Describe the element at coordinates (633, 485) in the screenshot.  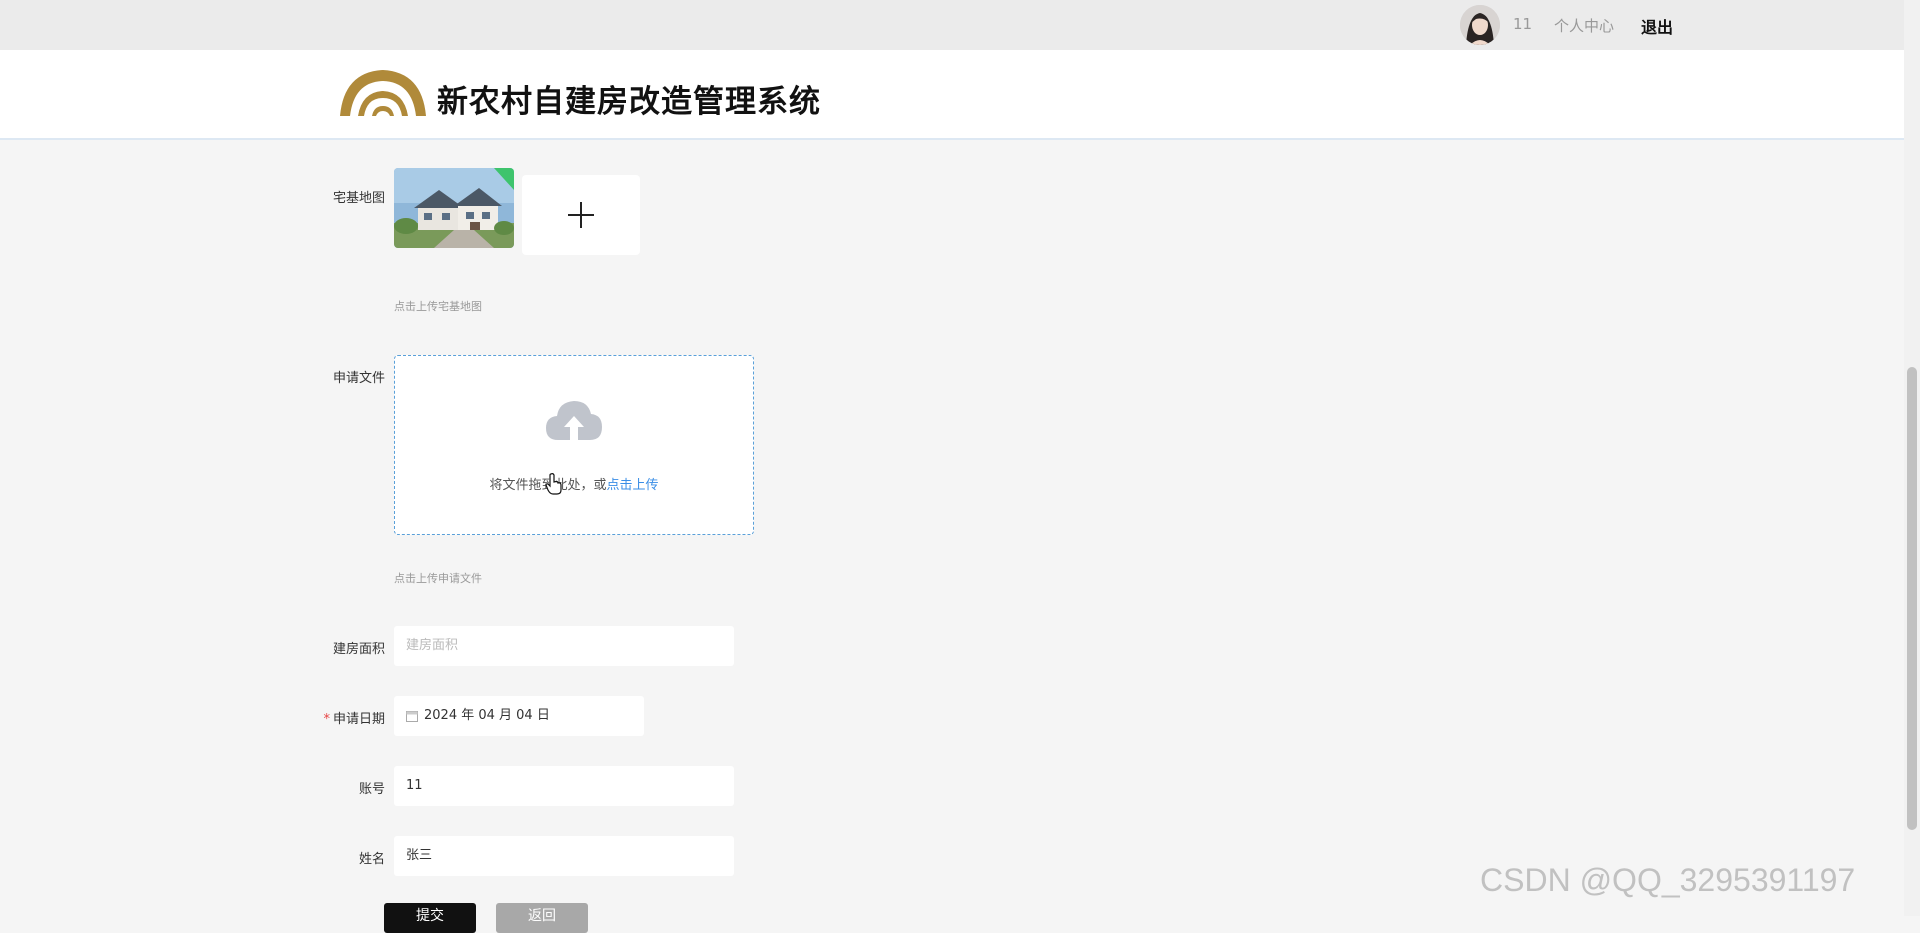
I see `dropzone-upload-link: 点击上传` at that location.